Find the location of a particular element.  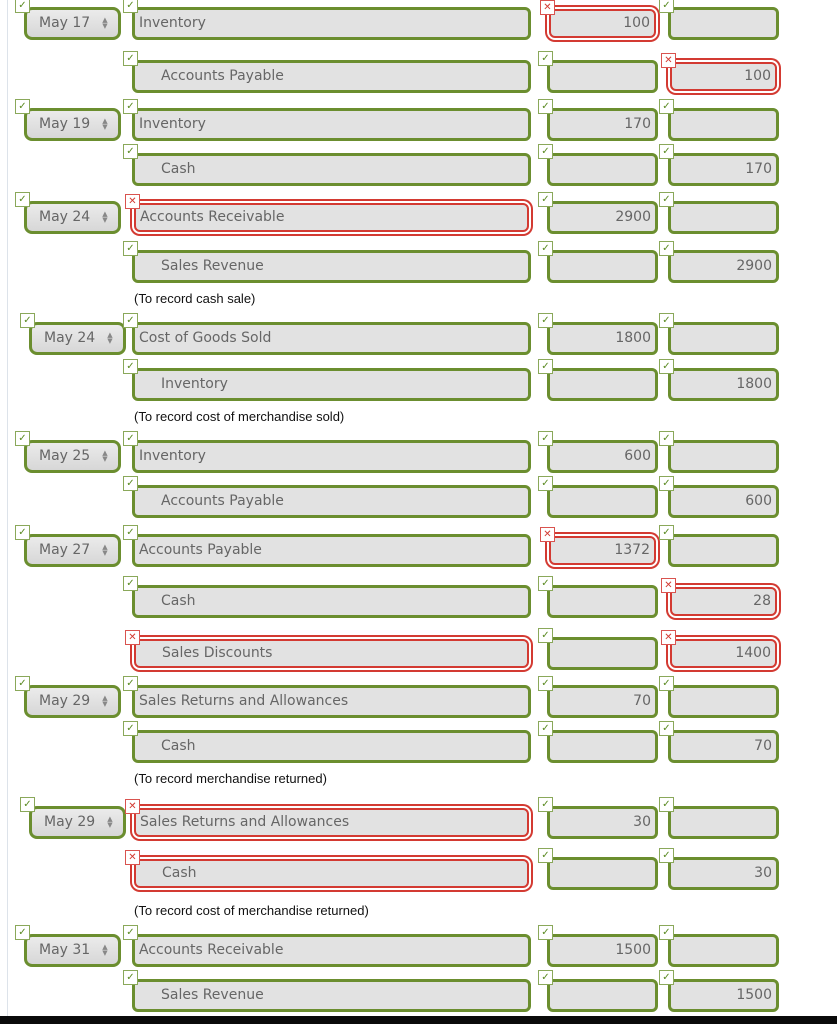

entry-description: (To record cost of merchandise sold) is located at coordinates (239, 416).